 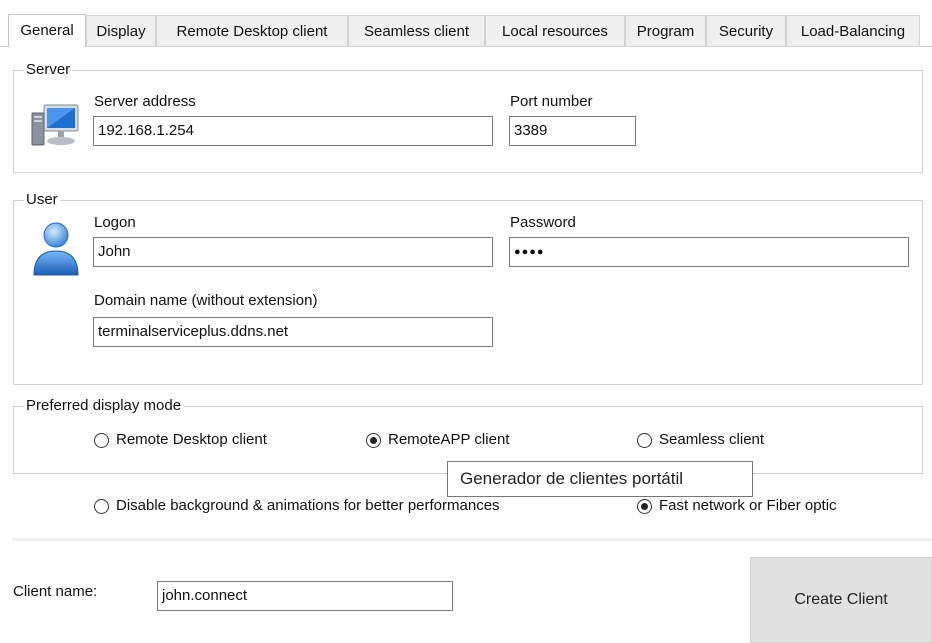 I want to click on password-input: ●●●●, so click(x=709, y=252).